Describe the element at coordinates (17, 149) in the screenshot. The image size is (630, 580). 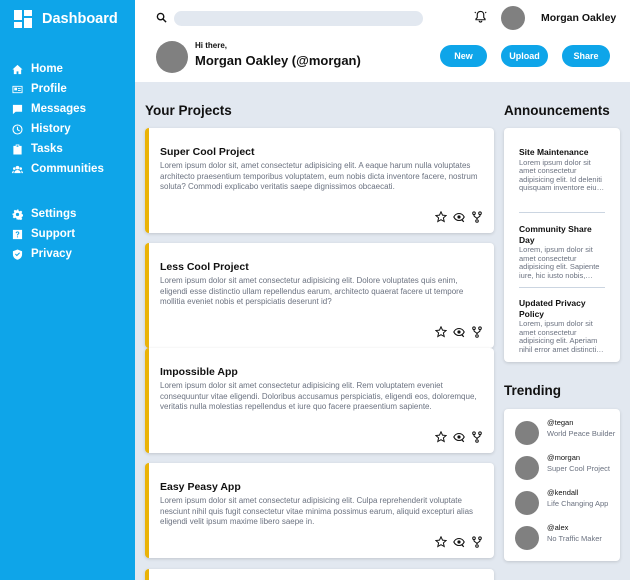
I see `clipboard-icon` at that location.